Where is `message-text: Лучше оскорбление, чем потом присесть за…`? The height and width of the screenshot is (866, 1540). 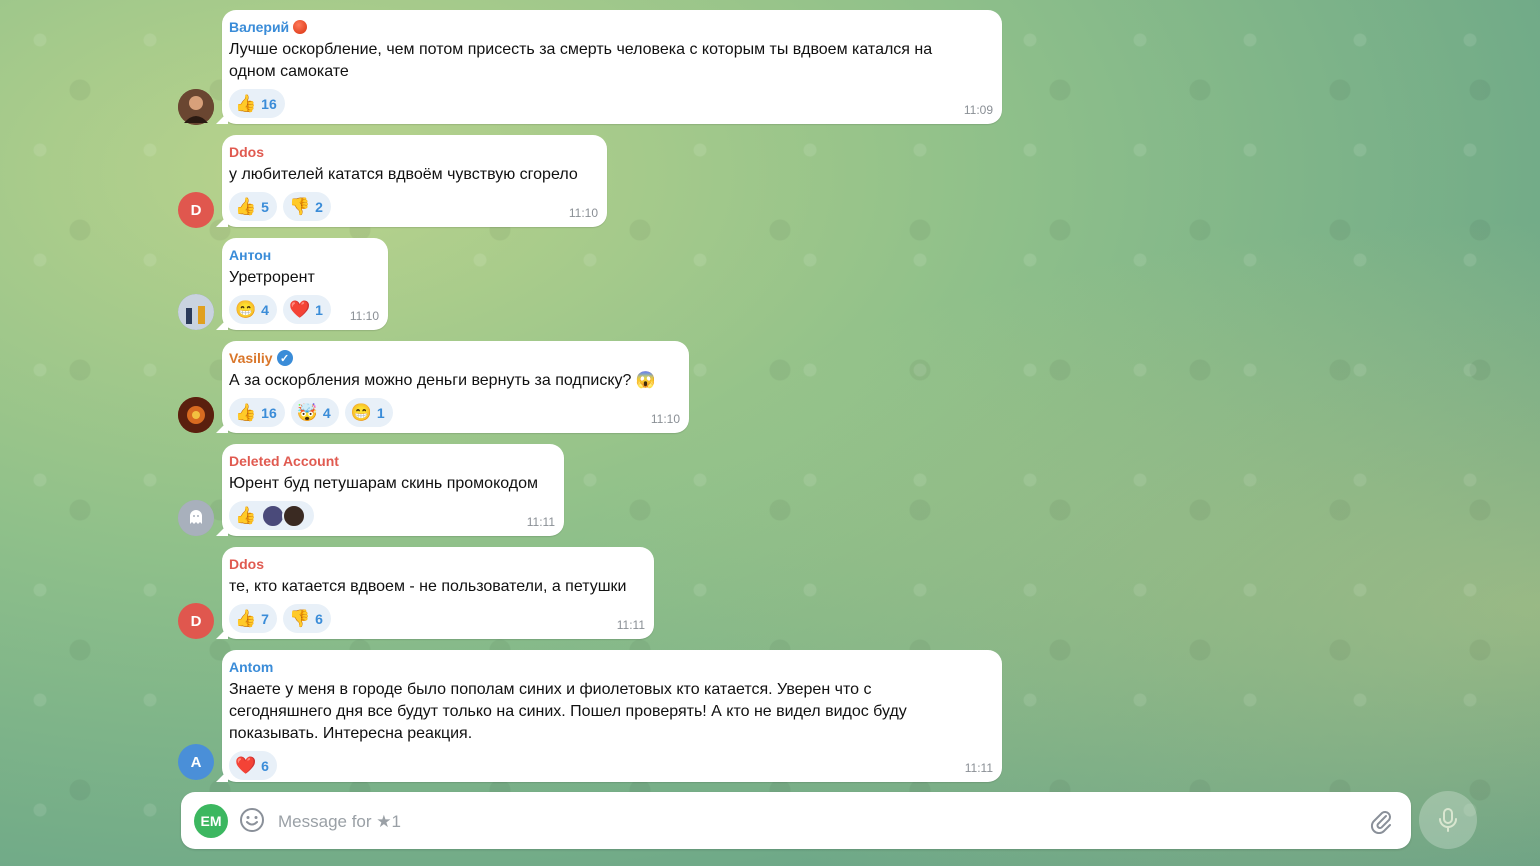
message-text: Лучше оскорбление, чем потом присесть за… is located at coordinates (581, 60).